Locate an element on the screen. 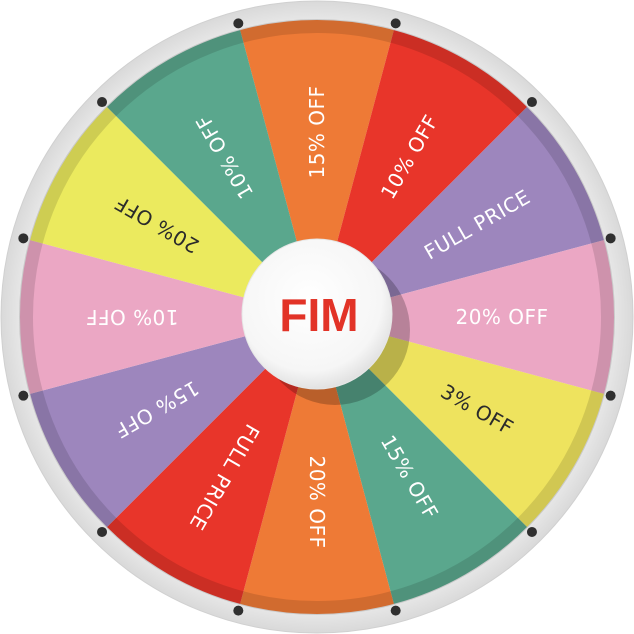 This screenshot has height=634, width=634. segment-label: 10% OFF is located at coordinates (131, 317).